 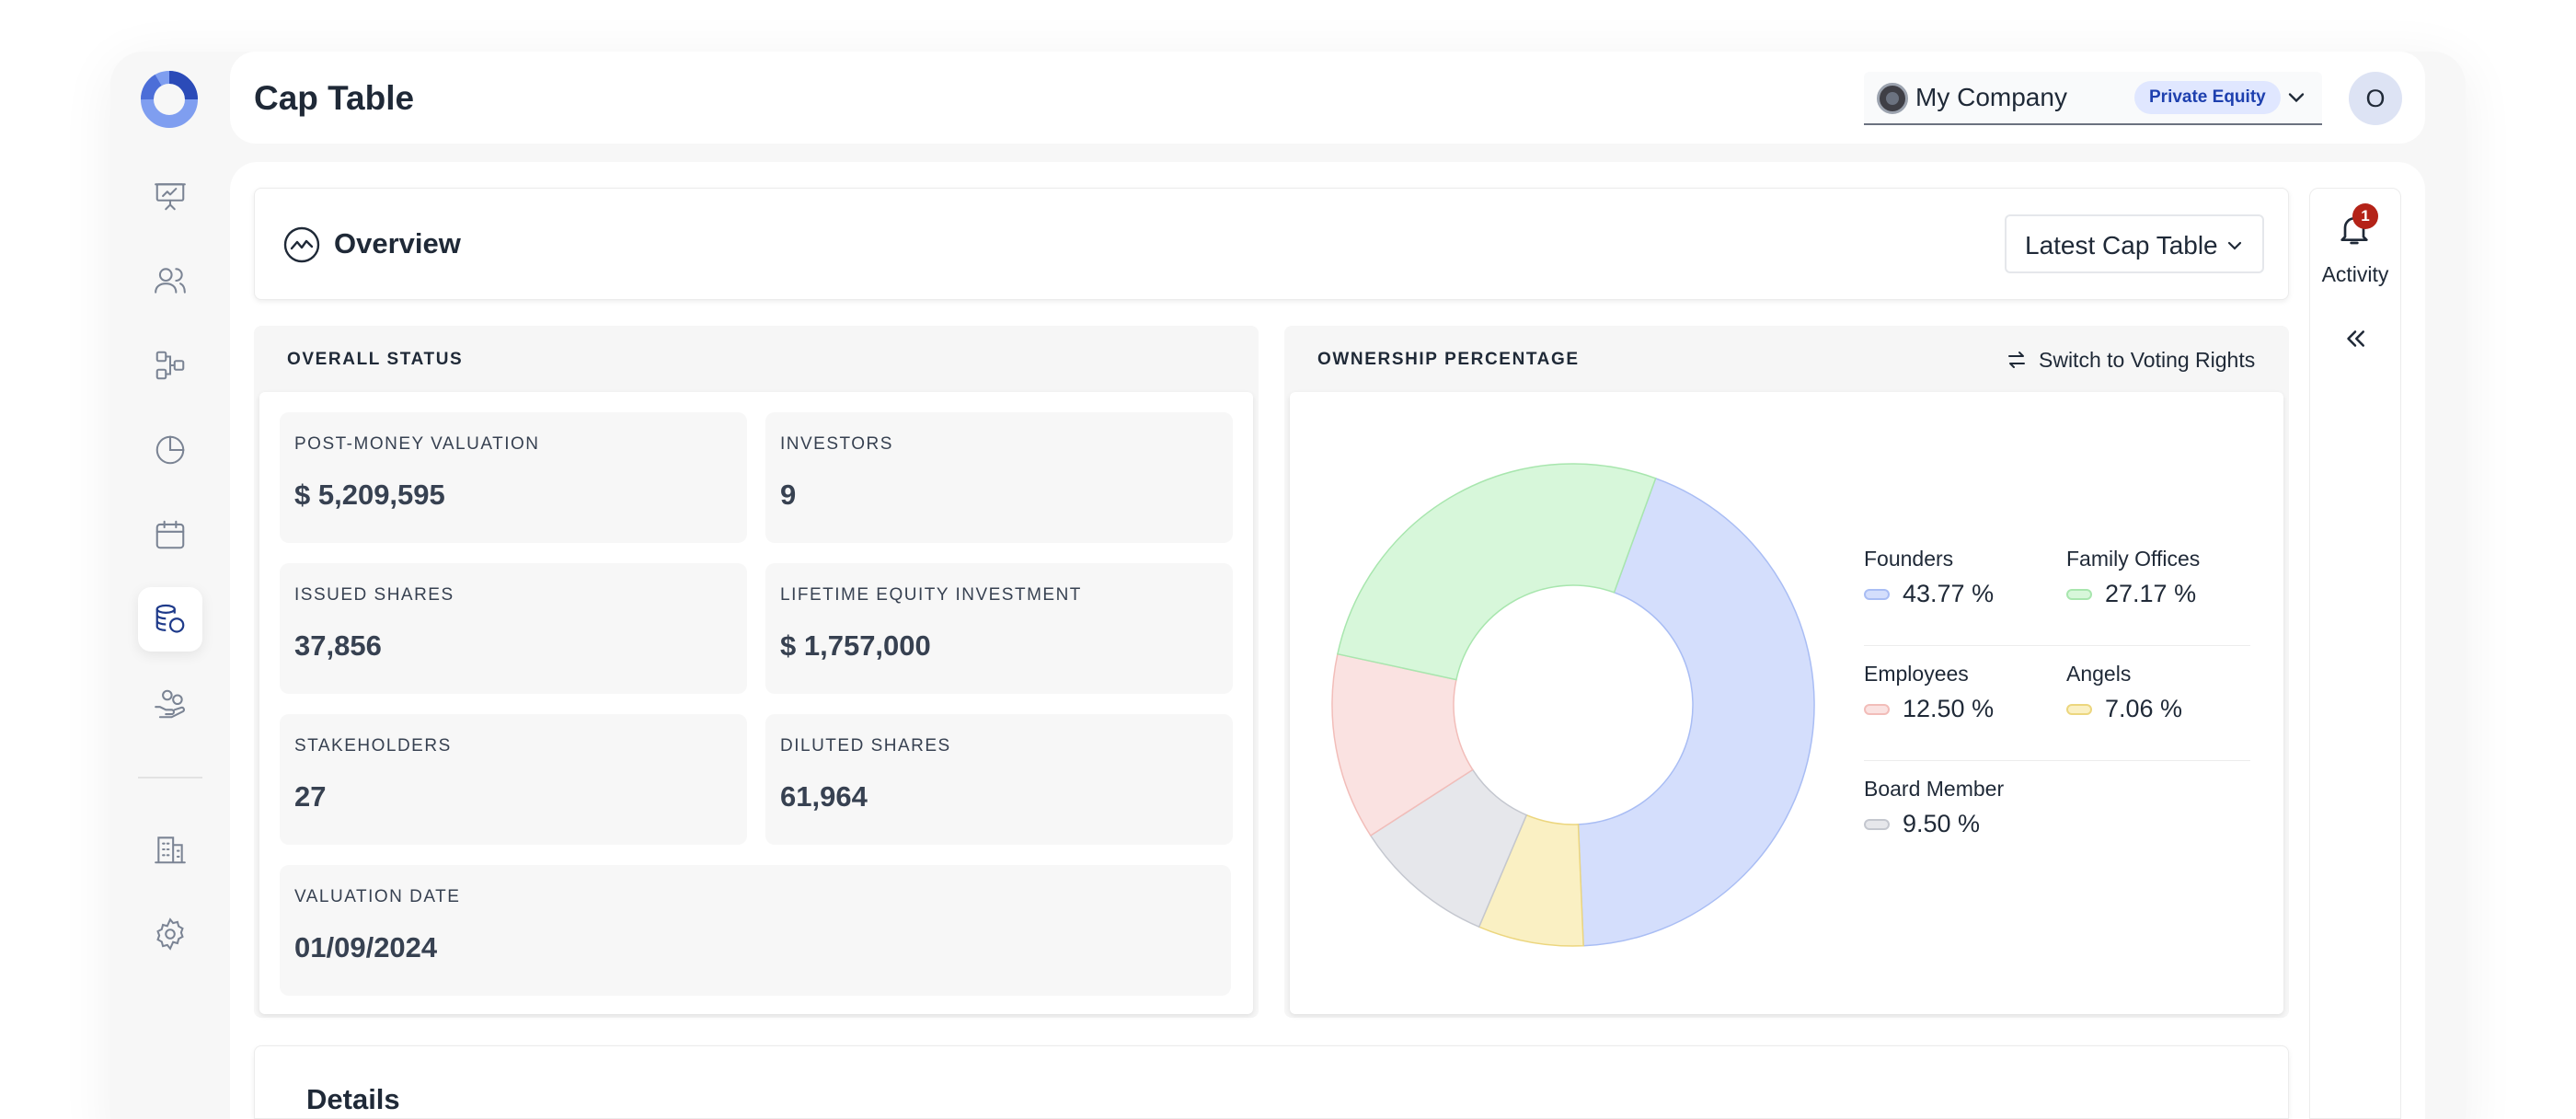 What do you see at coordinates (1271, 1082) in the screenshot?
I see `details-card: Details` at bounding box center [1271, 1082].